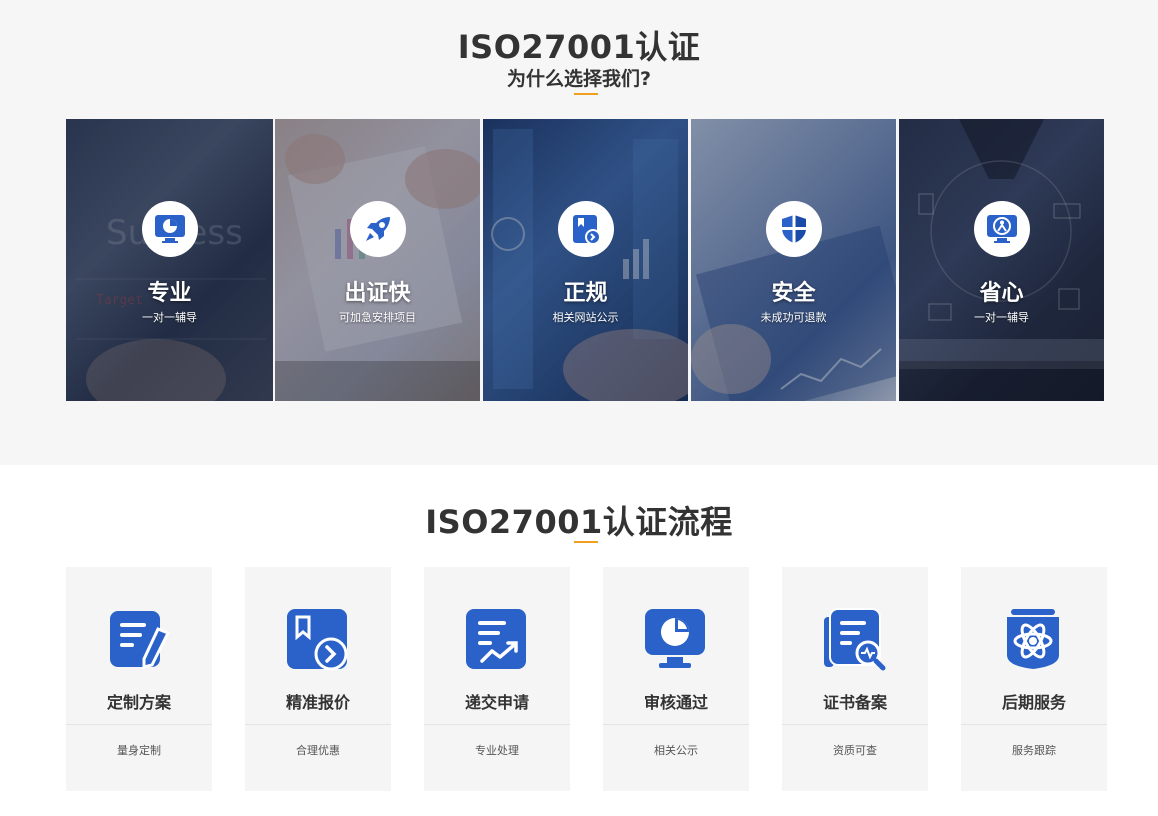  What do you see at coordinates (496, 702) in the screenshot?
I see `step-title: 递交申请` at bounding box center [496, 702].